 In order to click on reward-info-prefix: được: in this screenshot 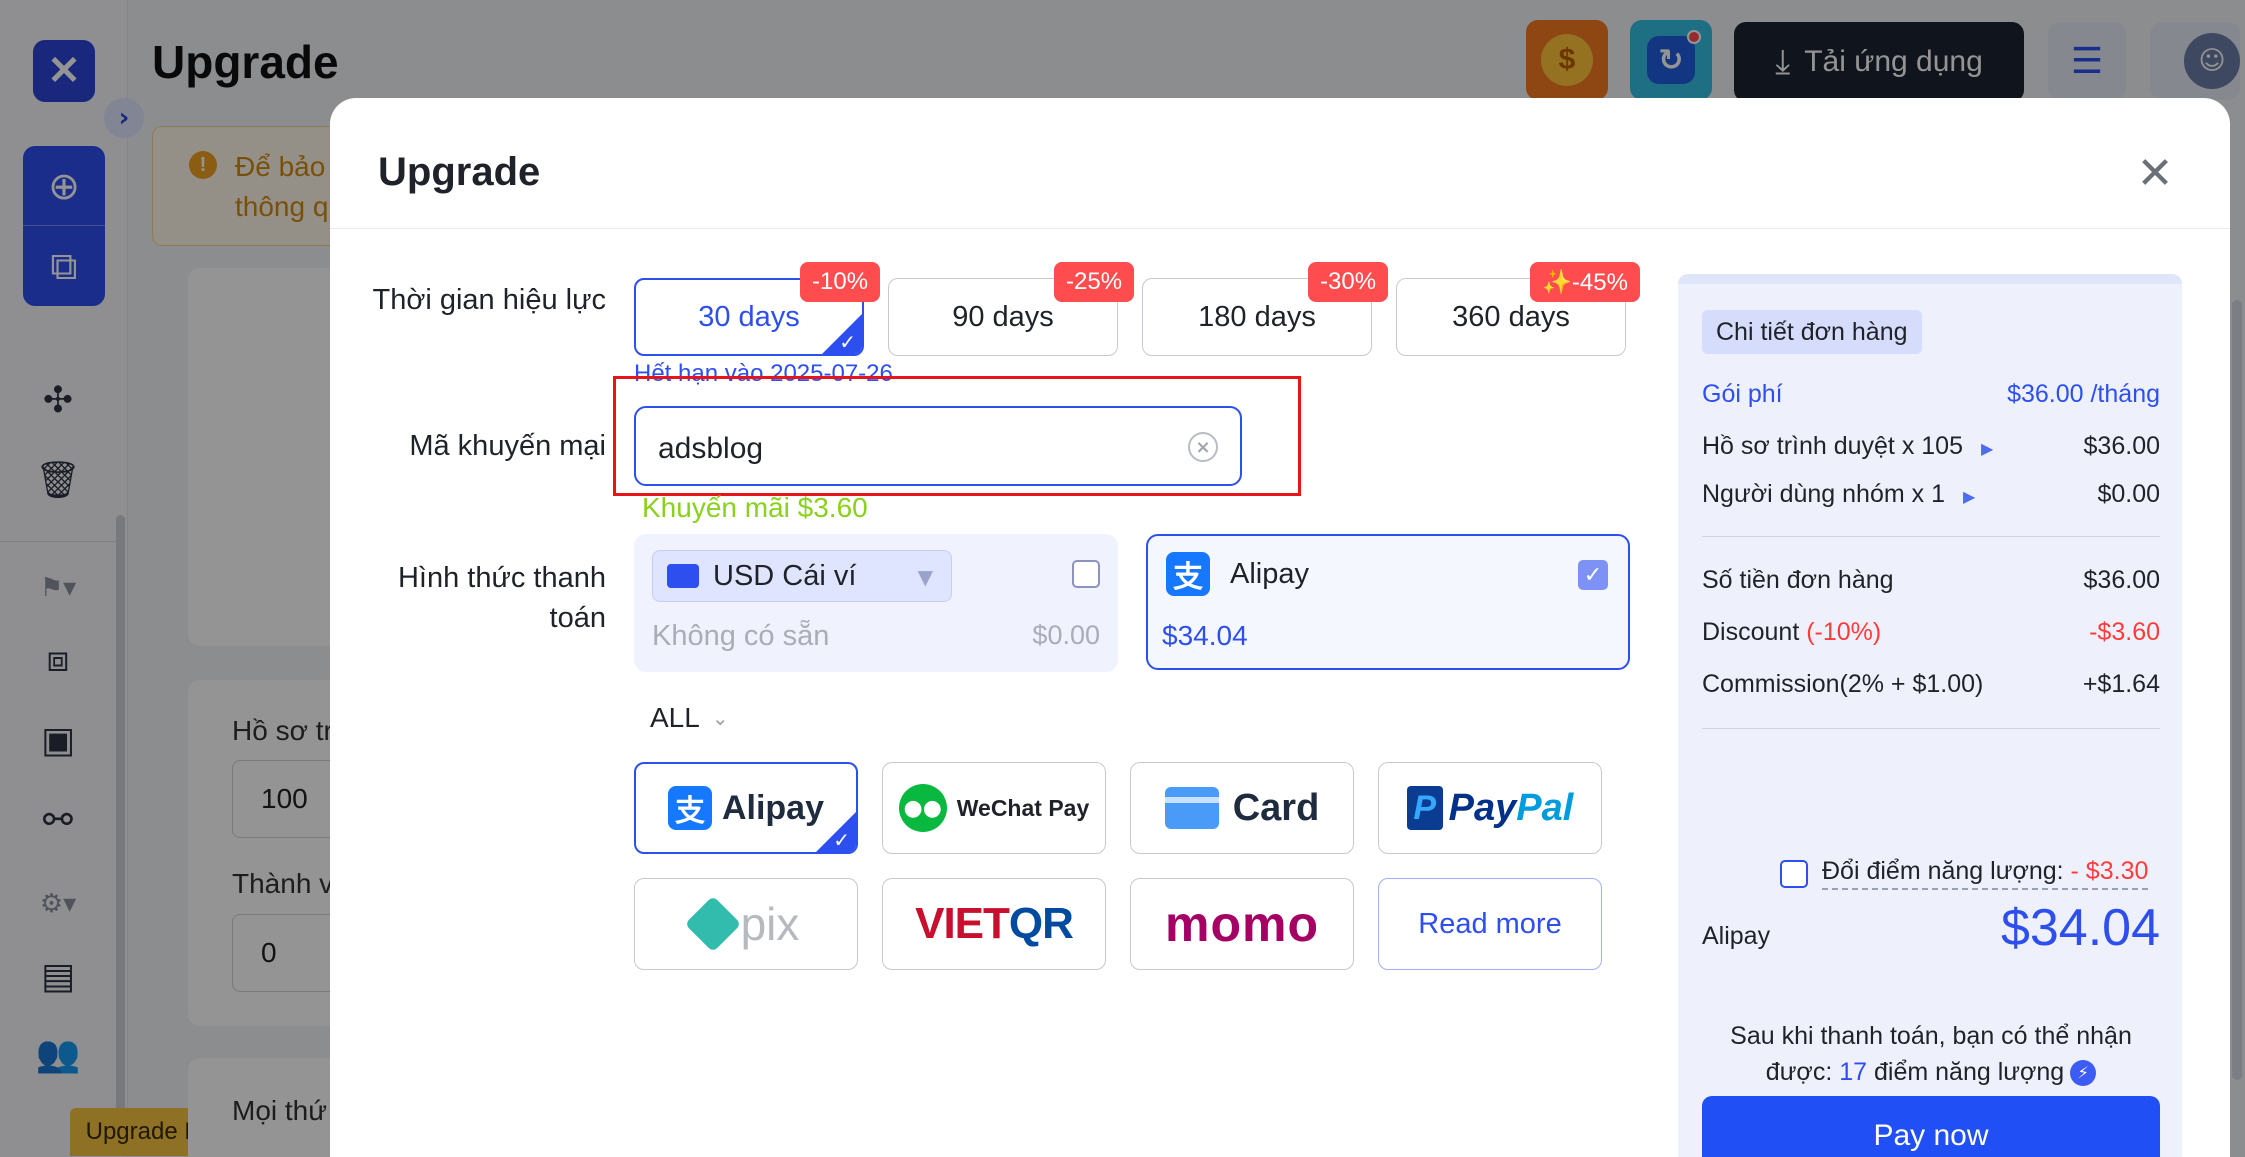, I will do `click(1799, 1072)`.